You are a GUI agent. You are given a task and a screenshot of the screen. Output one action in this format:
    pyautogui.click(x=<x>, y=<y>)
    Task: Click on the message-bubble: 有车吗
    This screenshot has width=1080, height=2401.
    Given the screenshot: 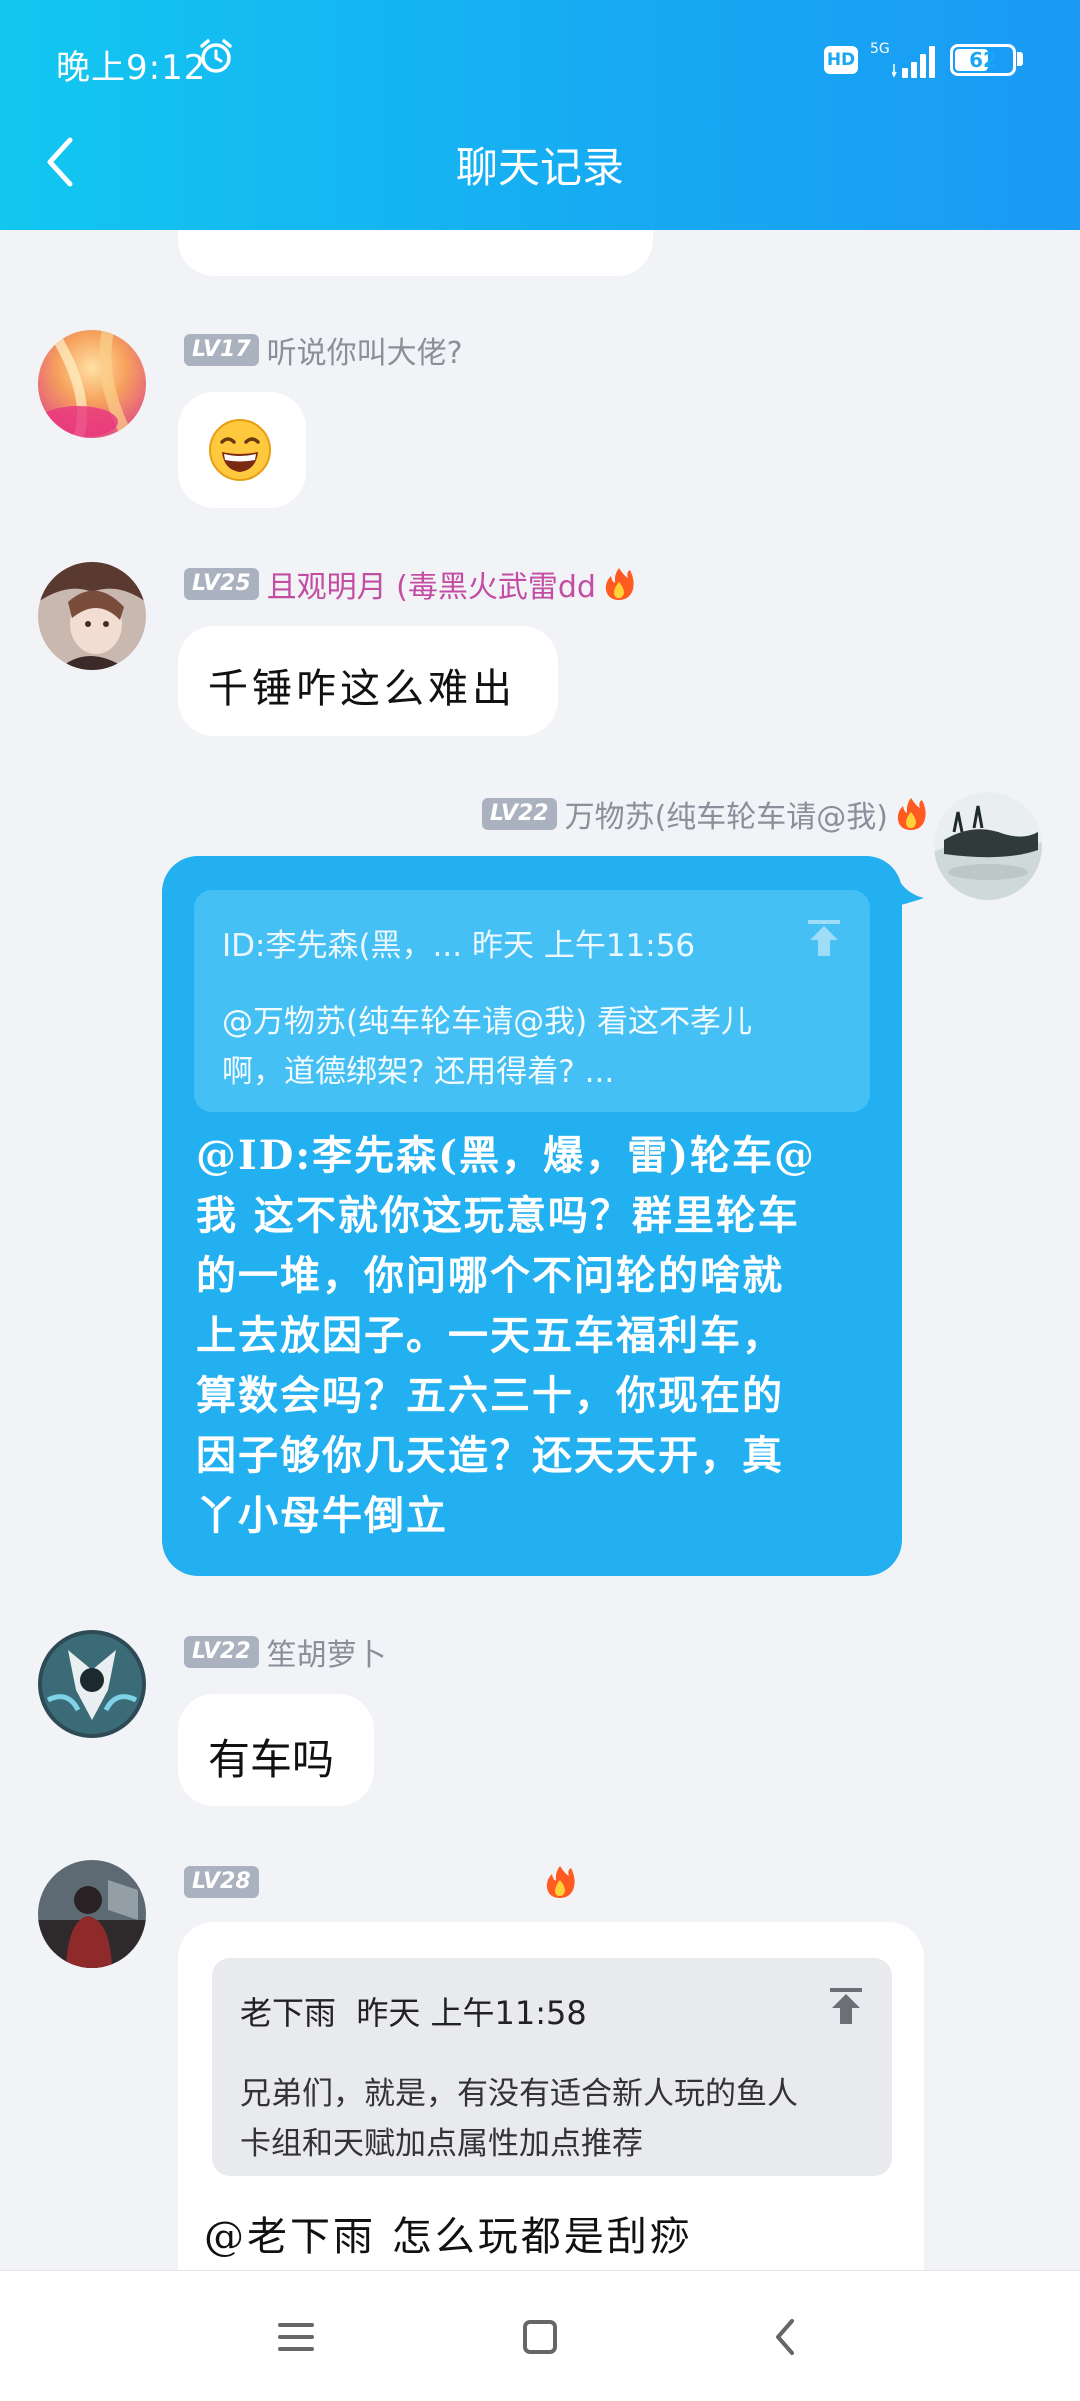 What is the action you would take?
    pyautogui.click(x=276, y=1750)
    